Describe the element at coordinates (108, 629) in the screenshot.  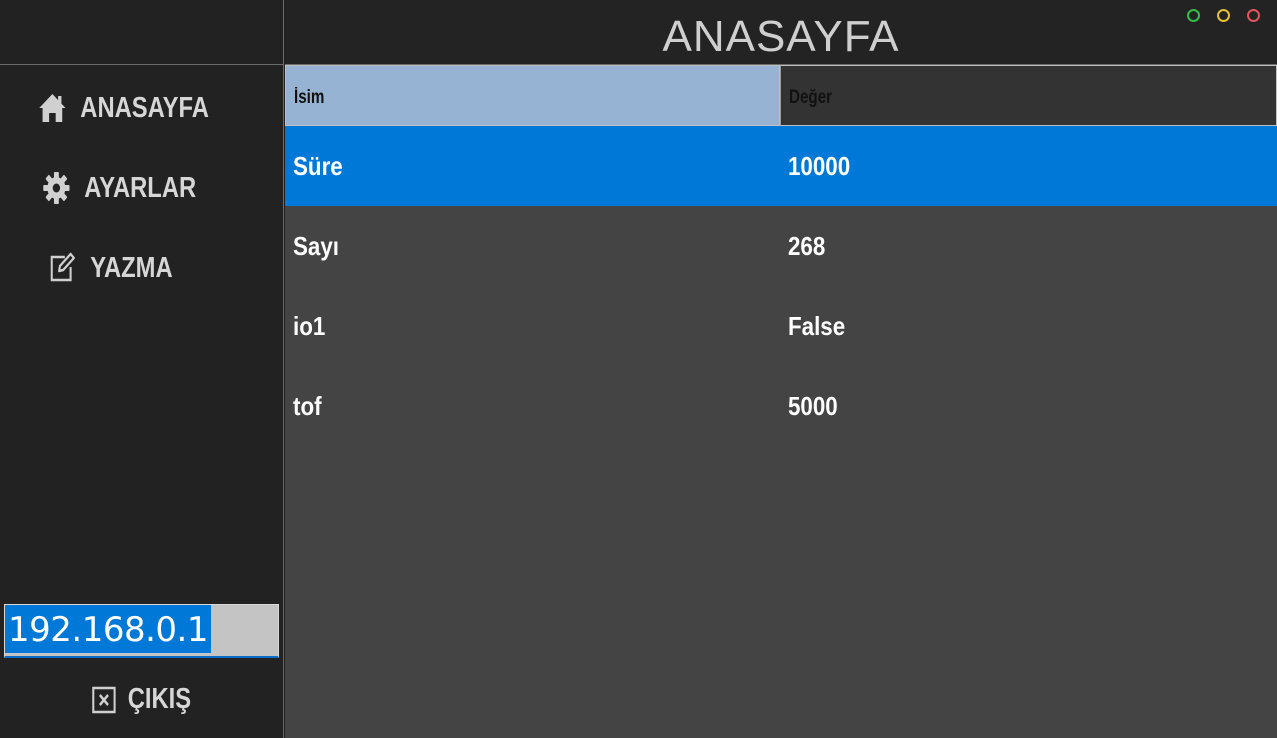
I see `ip-address-value: 192.168.0.1` at that location.